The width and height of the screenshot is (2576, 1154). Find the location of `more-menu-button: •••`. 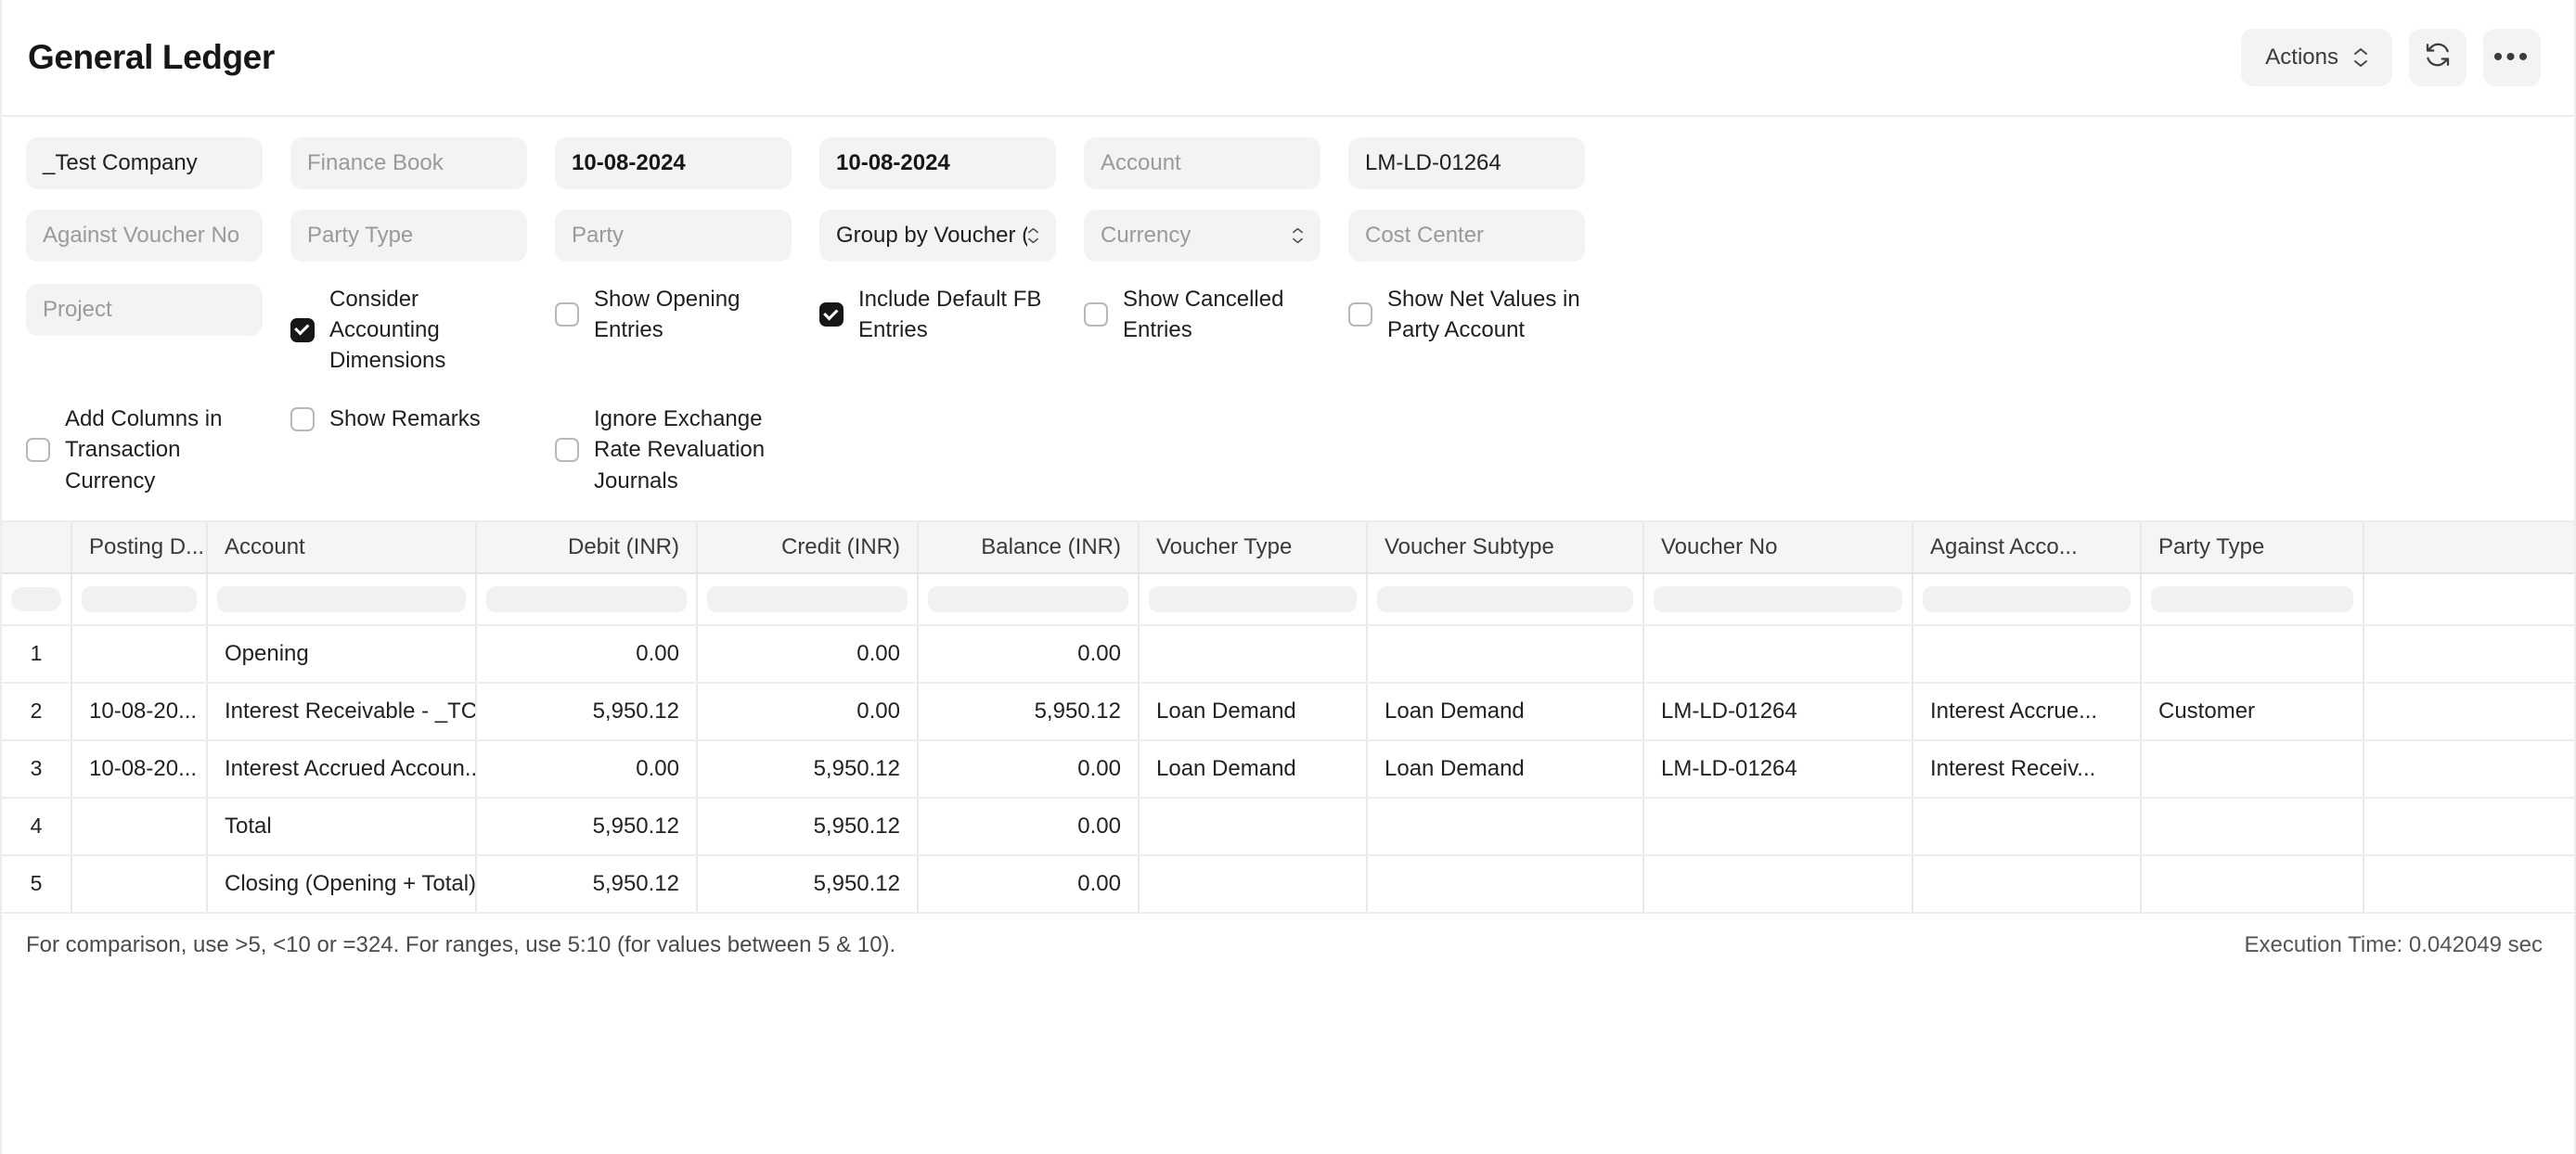

more-menu-button: ••• is located at coordinates (2512, 57).